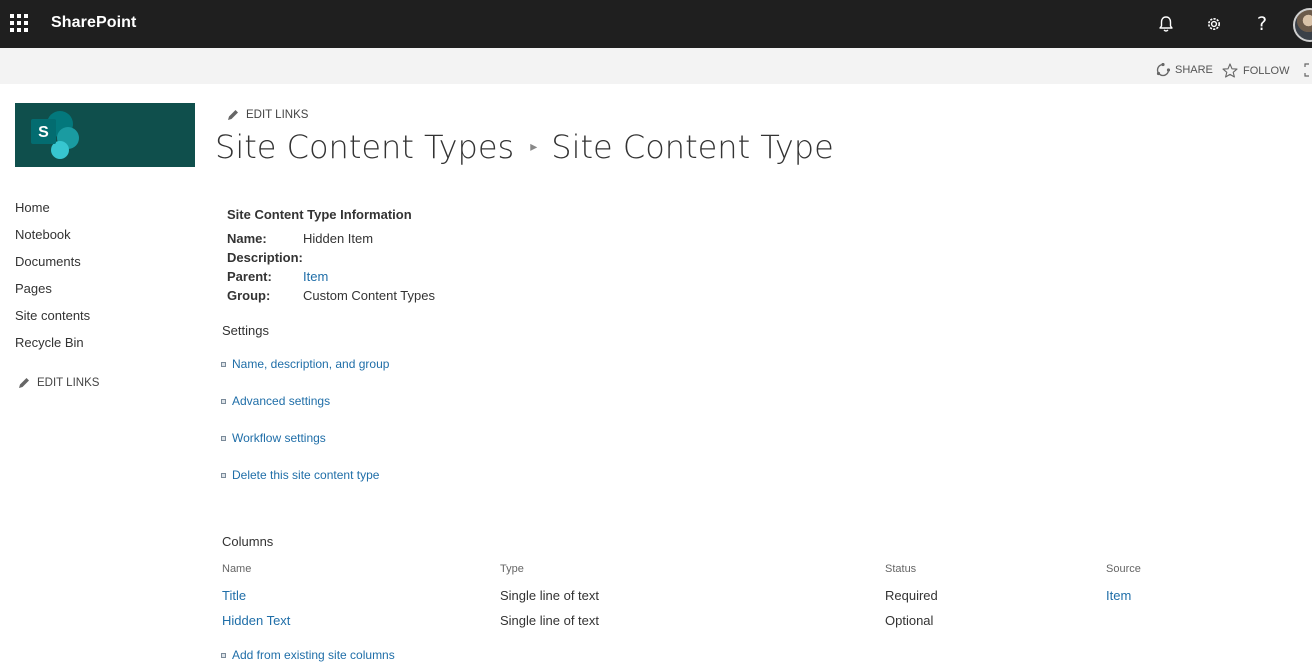 Image resolution: width=1312 pixels, height=669 pixels. What do you see at coordinates (722, 575) in the screenshot?
I see `columns-header-row: Name Type Status Source` at bounding box center [722, 575].